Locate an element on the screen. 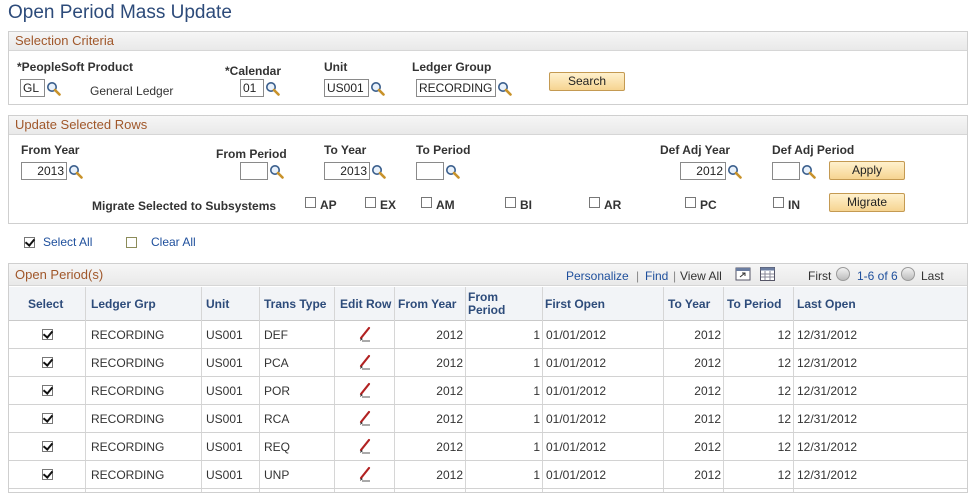 This screenshot has width=969, height=495. from-period-lookup-icon is located at coordinates (276, 171).